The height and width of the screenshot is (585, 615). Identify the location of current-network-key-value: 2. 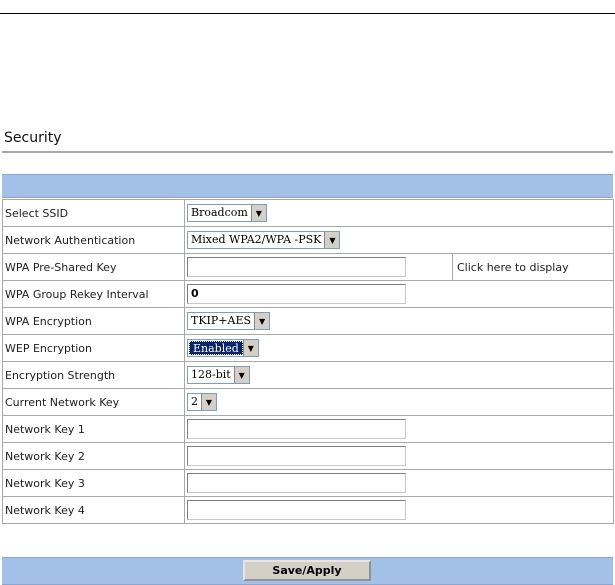
(194, 401).